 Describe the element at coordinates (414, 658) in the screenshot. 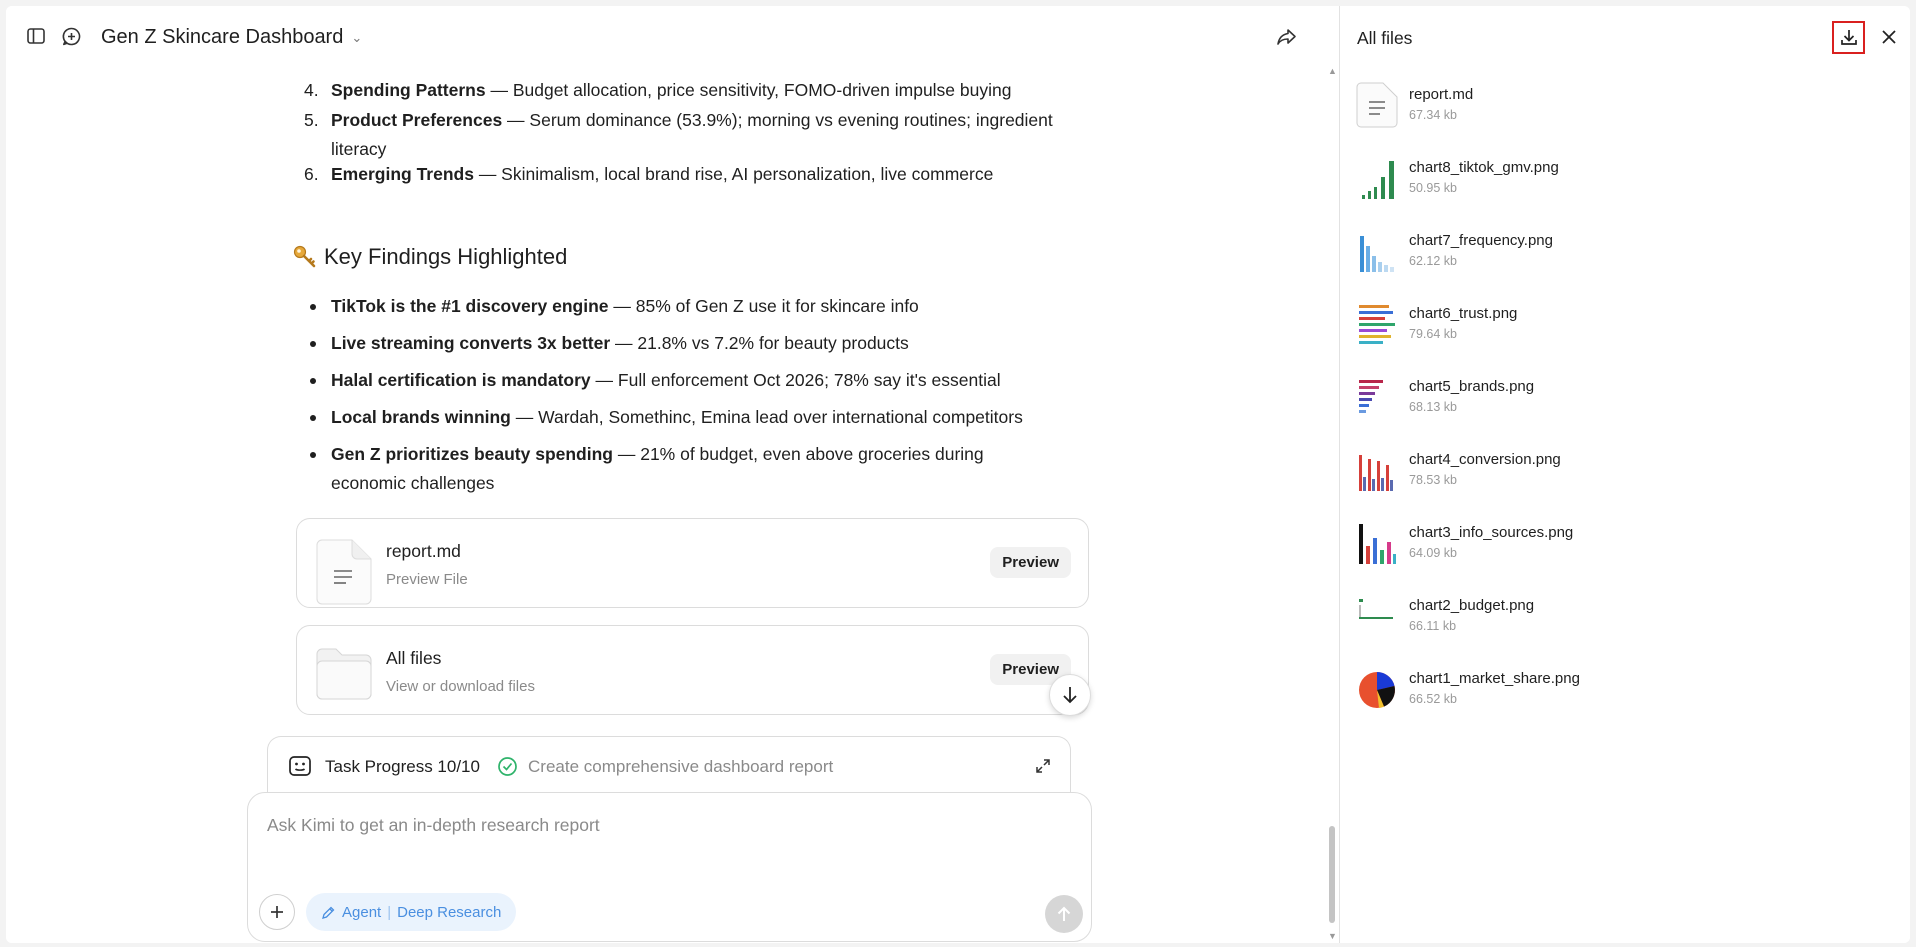

I see `file-card-name: All files` at that location.